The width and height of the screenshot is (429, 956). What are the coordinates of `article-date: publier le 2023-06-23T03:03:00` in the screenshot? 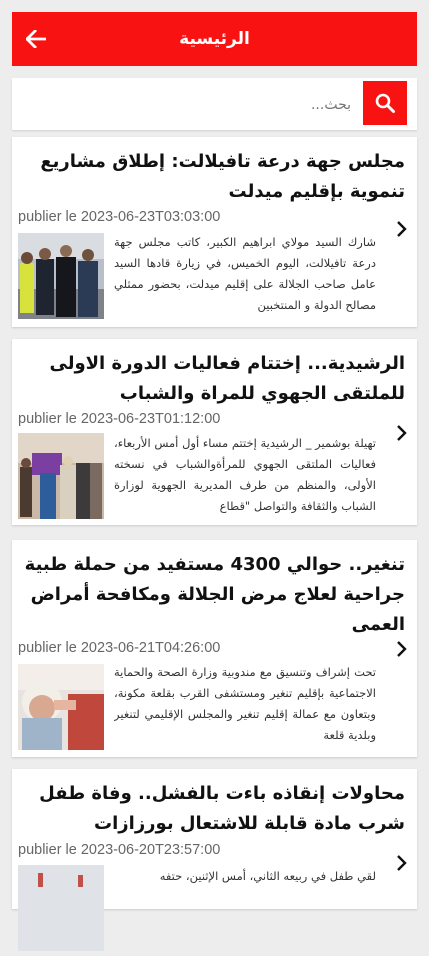 It's located at (119, 217).